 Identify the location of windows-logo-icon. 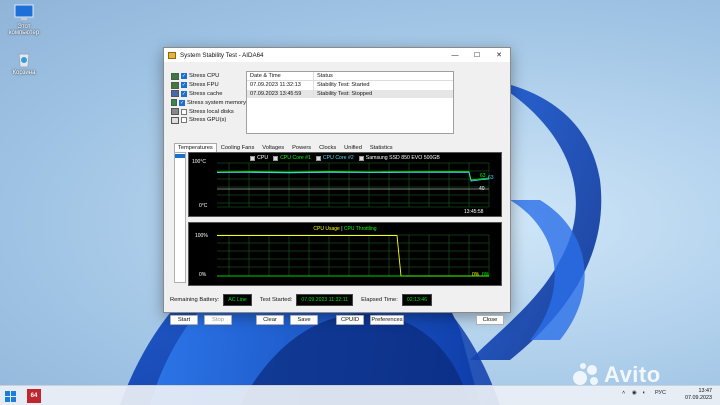
(7, 393).